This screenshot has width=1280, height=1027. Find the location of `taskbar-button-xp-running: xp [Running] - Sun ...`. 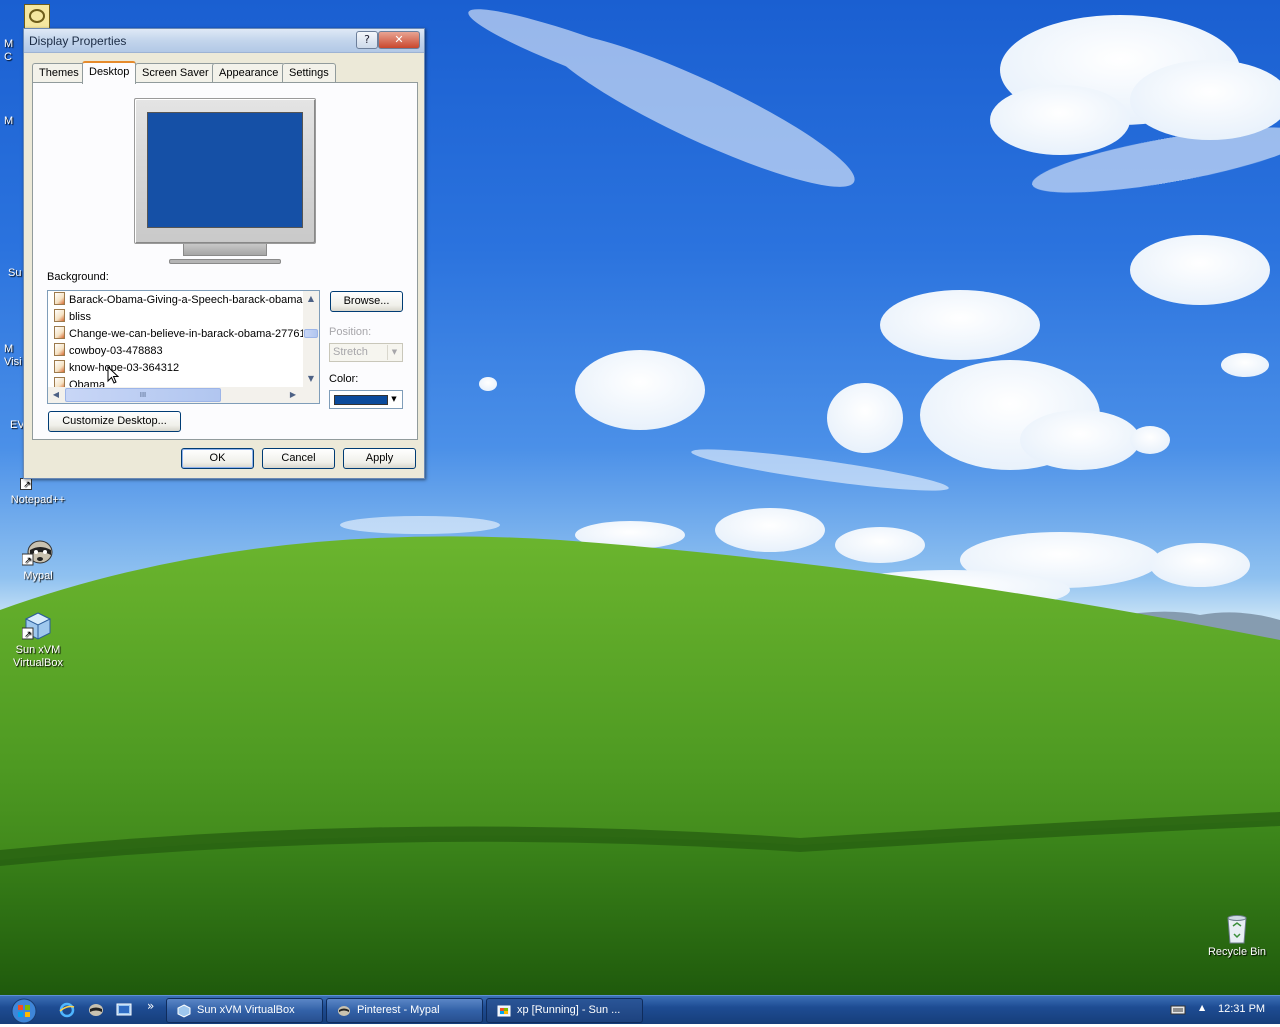

taskbar-button-xp-running: xp [Running] - Sun ... is located at coordinates (564, 1010).